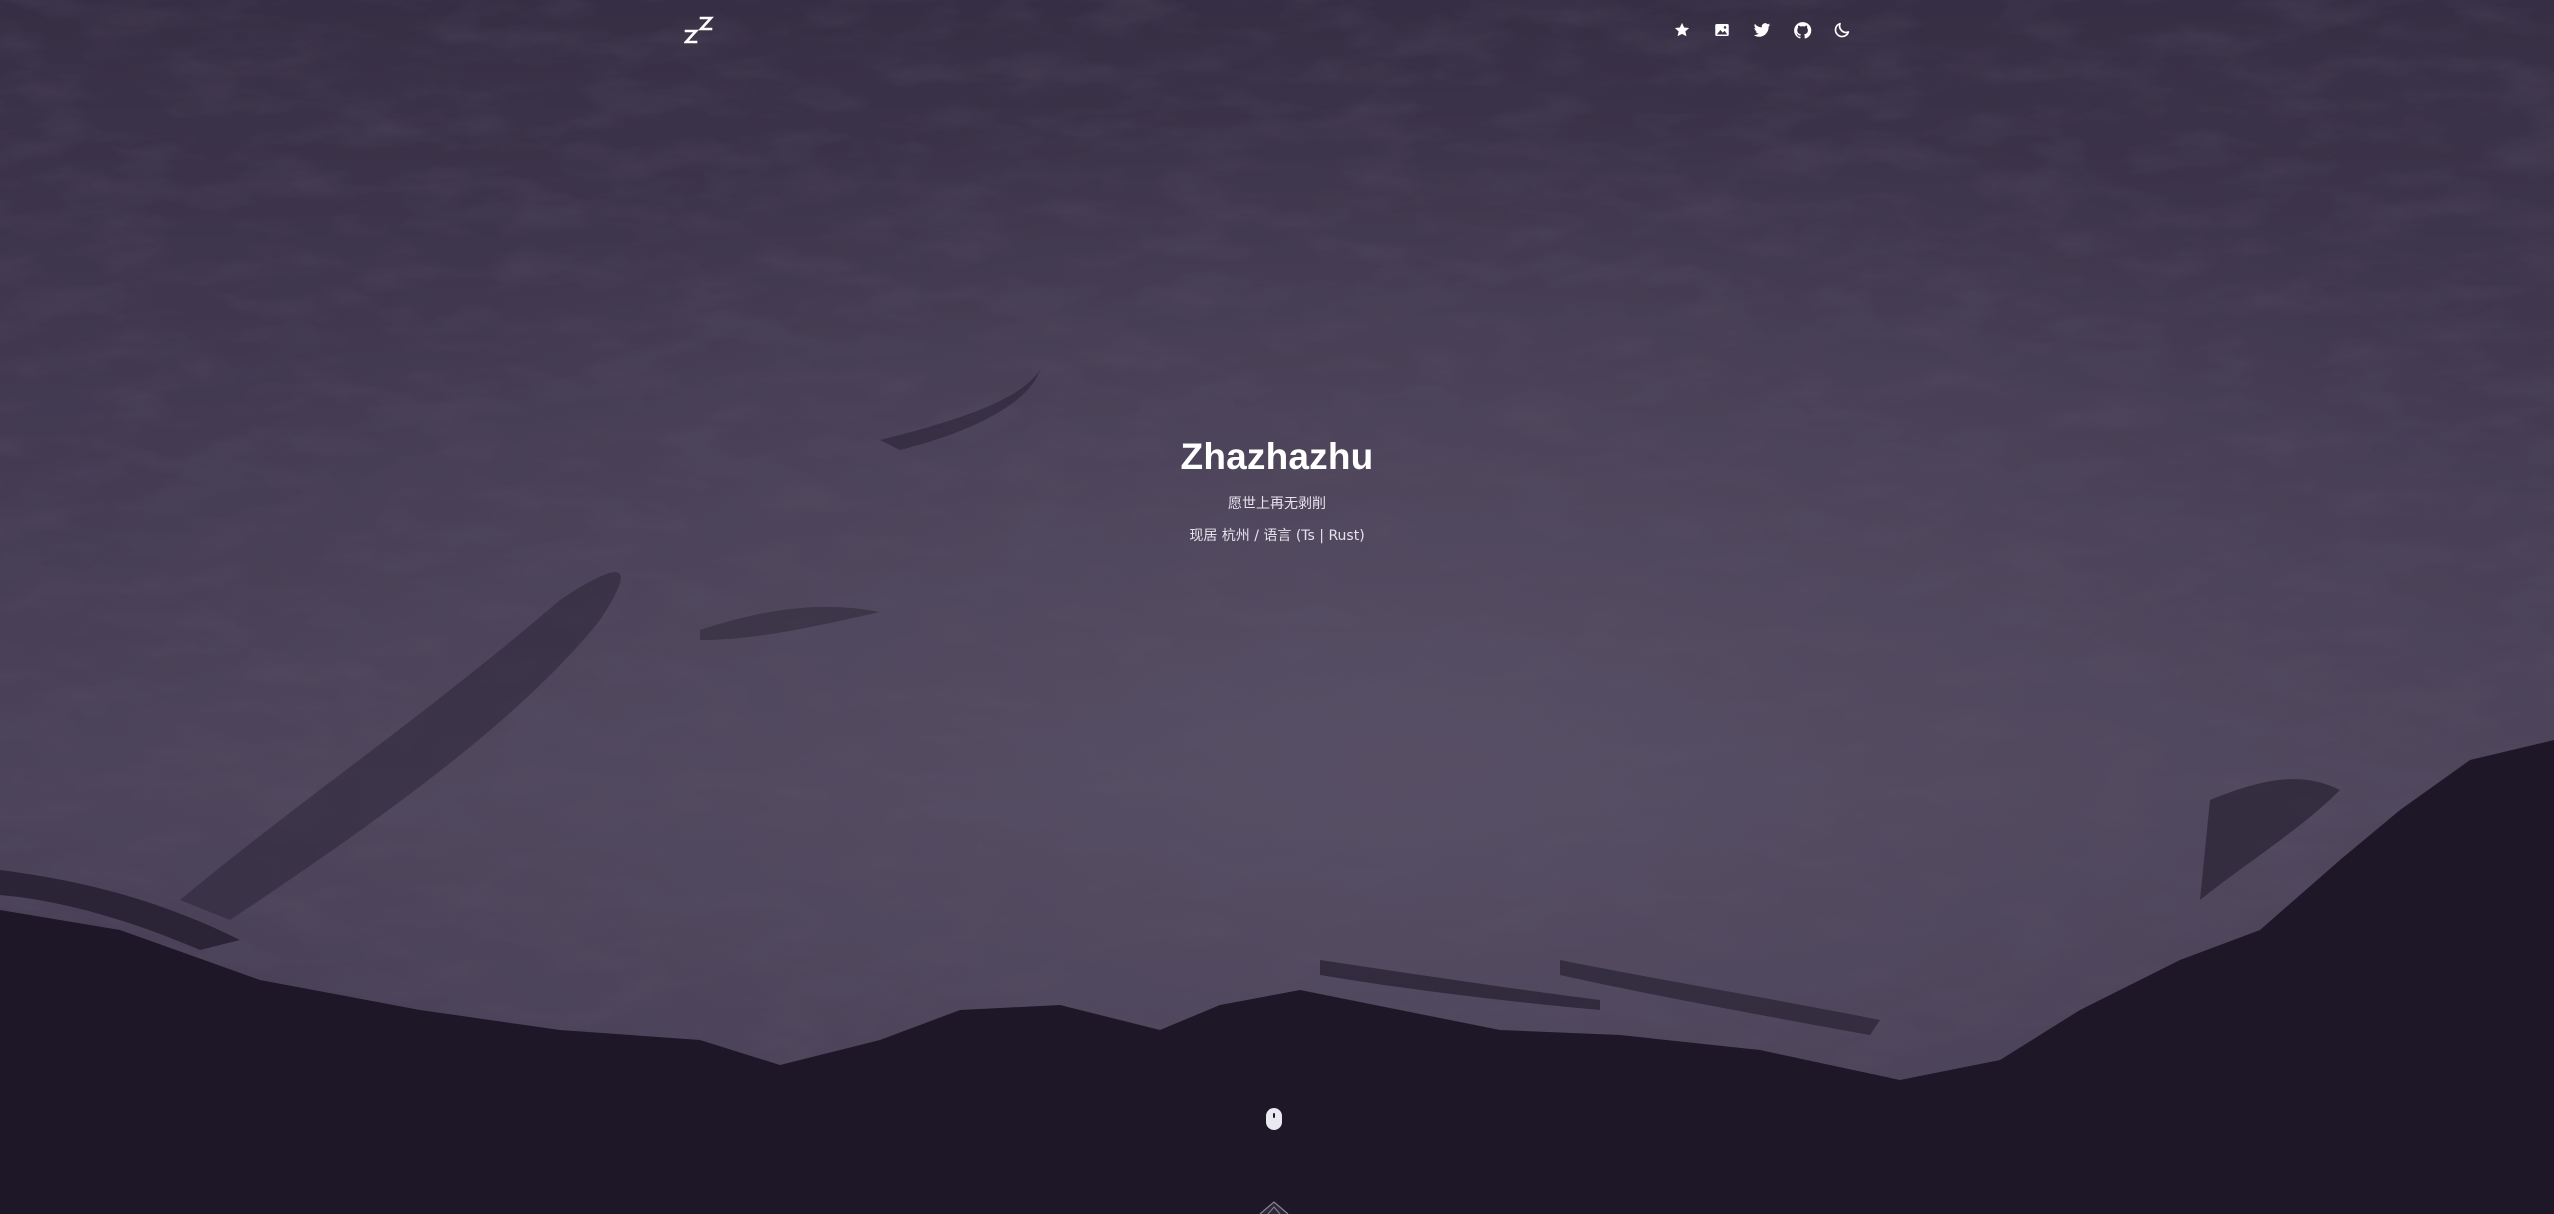 The image size is (2554, 1214). Describe the element at coordinates (1277, 504) in the screenshot. I see `tagline: 愿世上再无剥削` at that location.